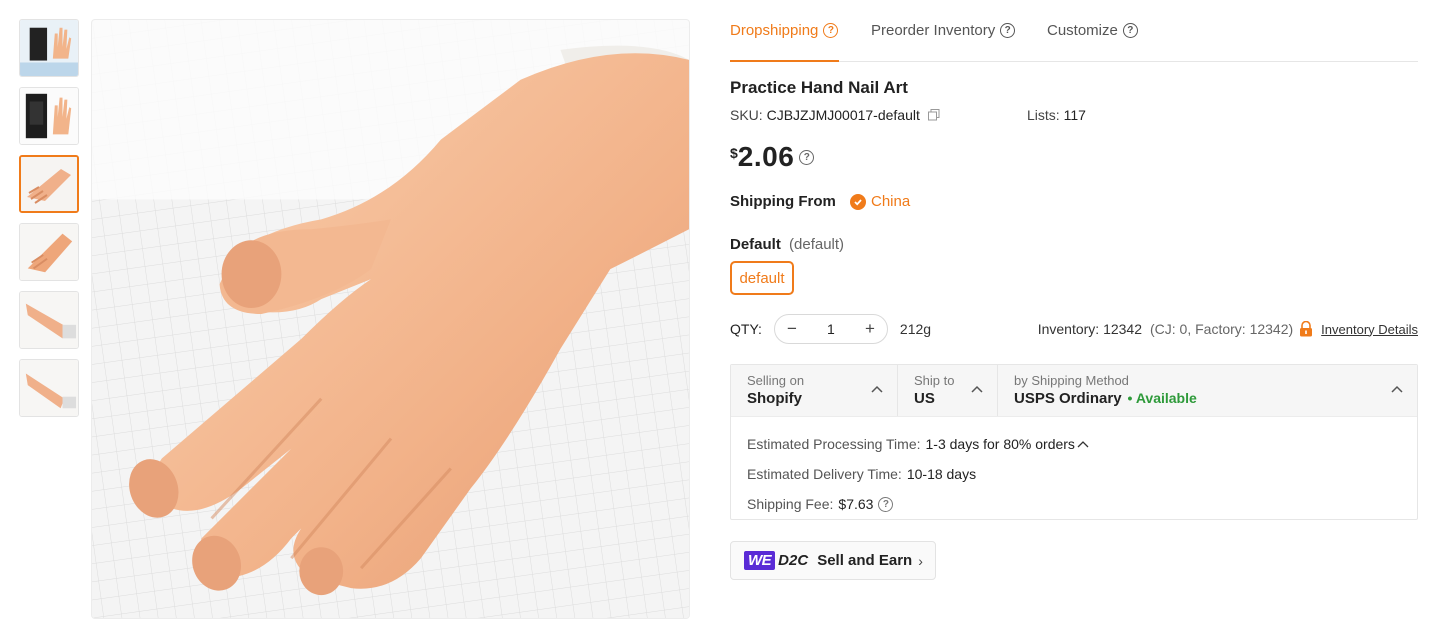  I want to click on variant-name: Default, so click(755, 244).